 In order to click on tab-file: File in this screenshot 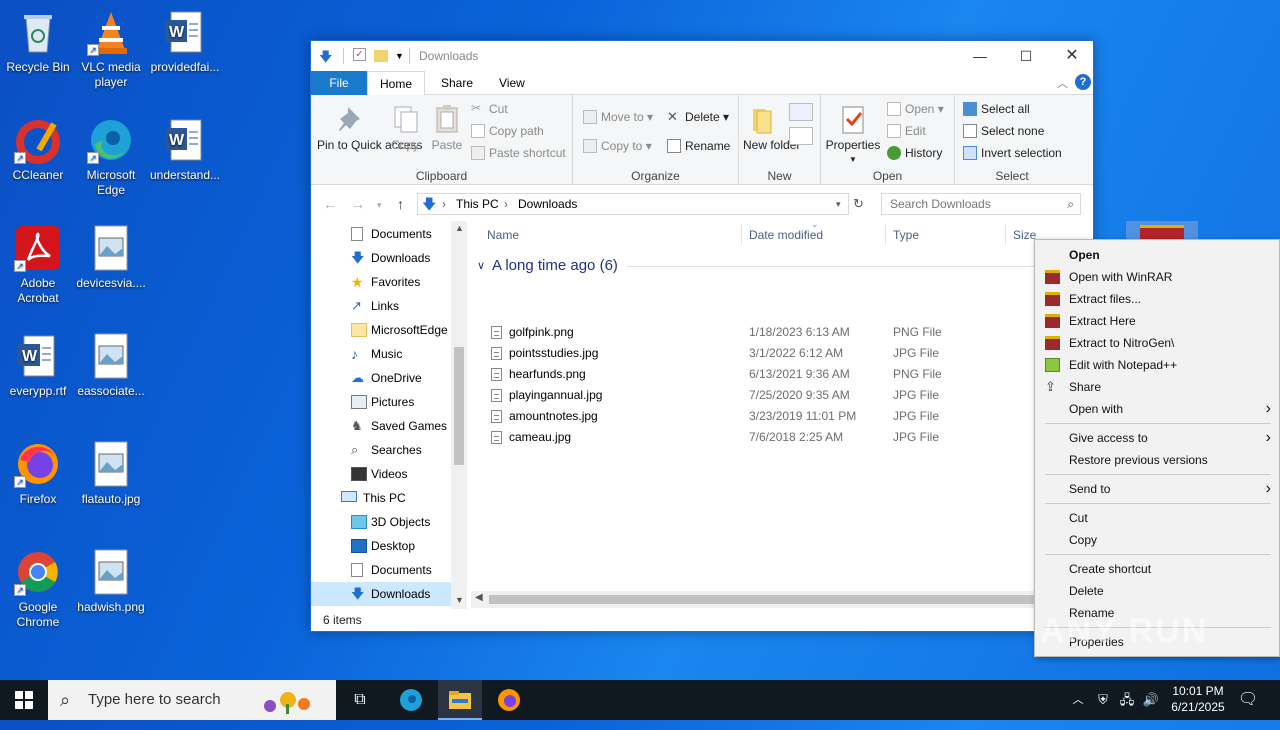, I will do `click(339, 83)`.